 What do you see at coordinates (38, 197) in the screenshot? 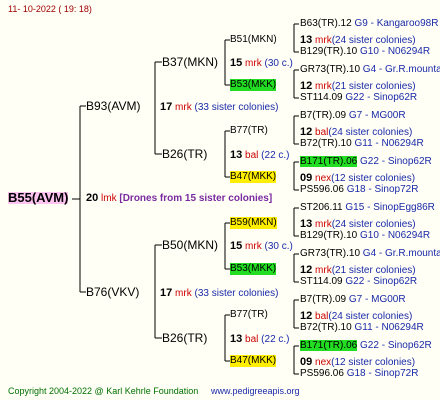
I see `root-queen: B55(AVM)` at bounding box center [38, 197].